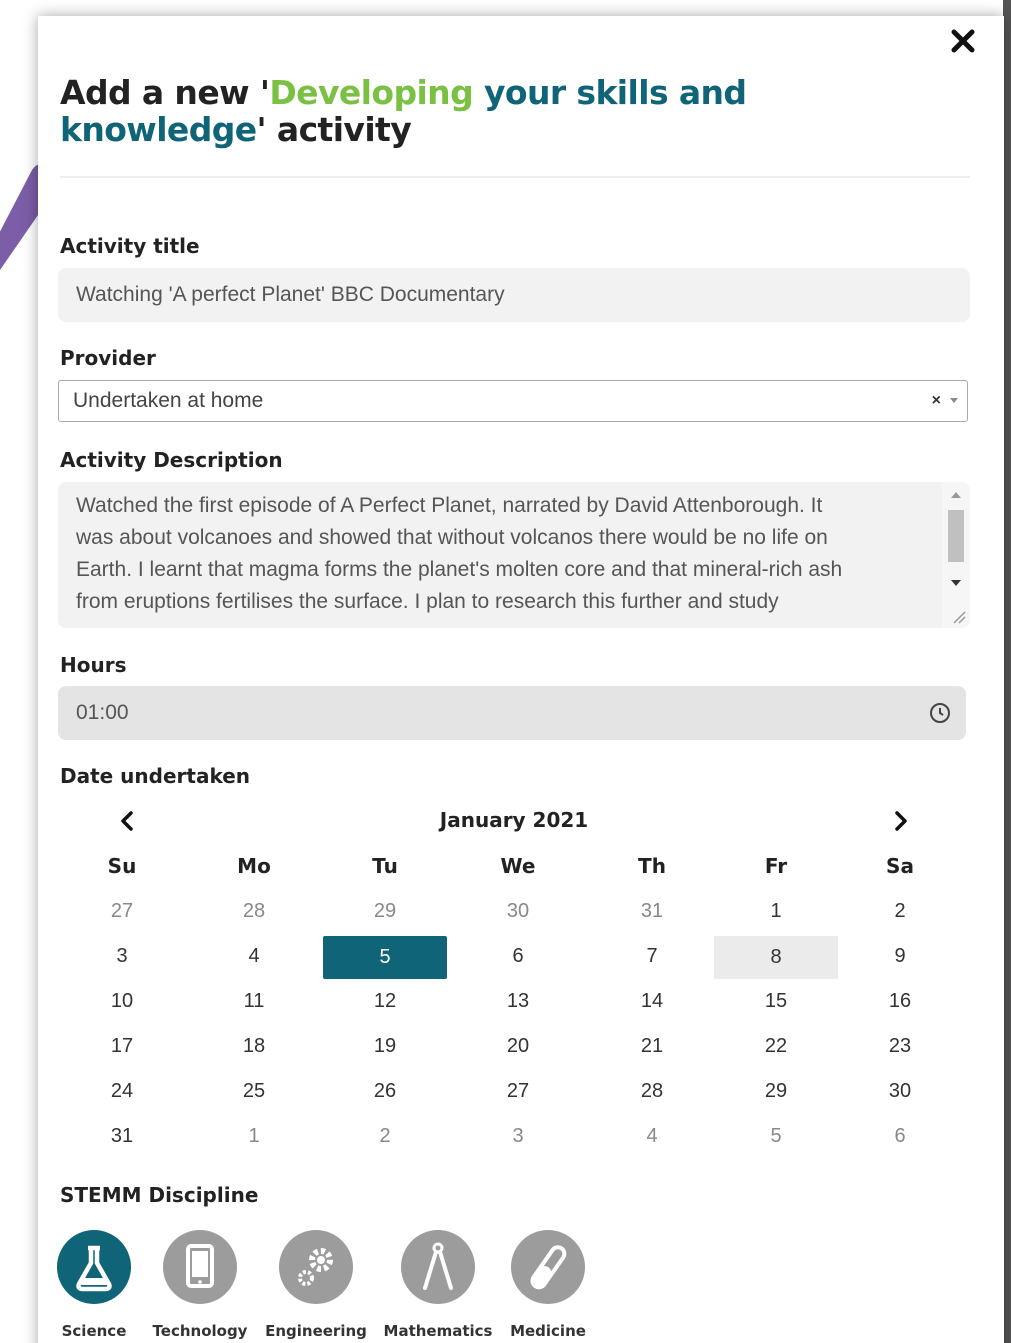 The width and height of the screenshot is (1011, 1343). What do you see at coordinates (652, 866) in the screenshot?
I see `weekday-header: Th` at bounding box center [652, 866].